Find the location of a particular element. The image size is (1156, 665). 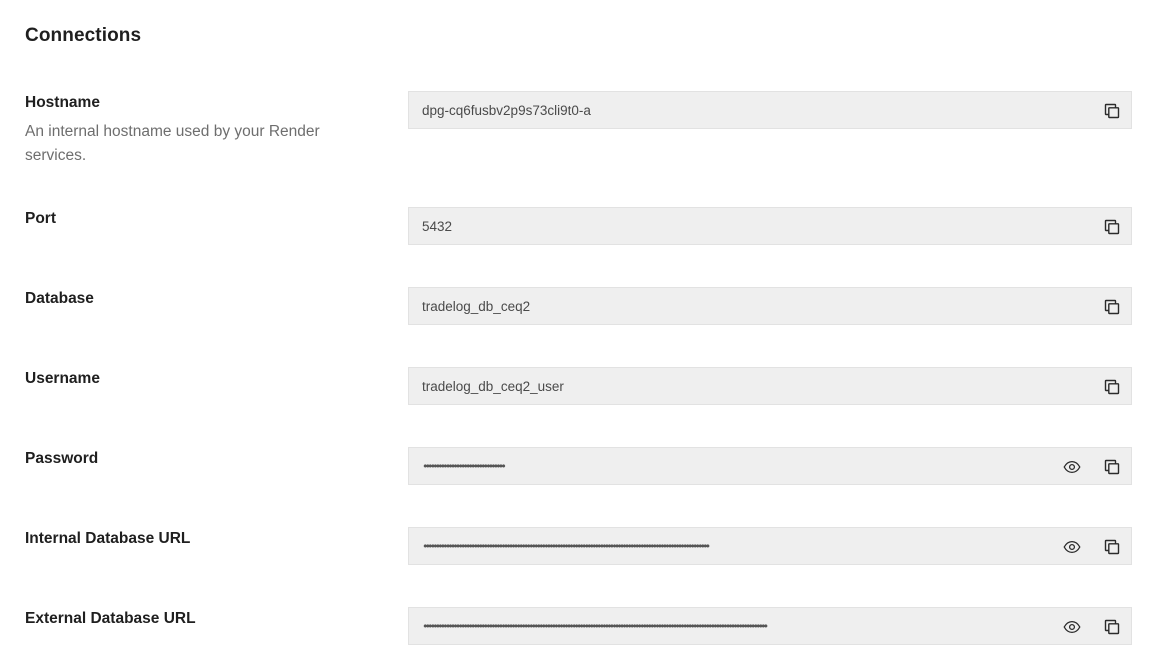

masked-value: •••••••••••••••••••••••••••••••• is located at coordinates (732, 466).